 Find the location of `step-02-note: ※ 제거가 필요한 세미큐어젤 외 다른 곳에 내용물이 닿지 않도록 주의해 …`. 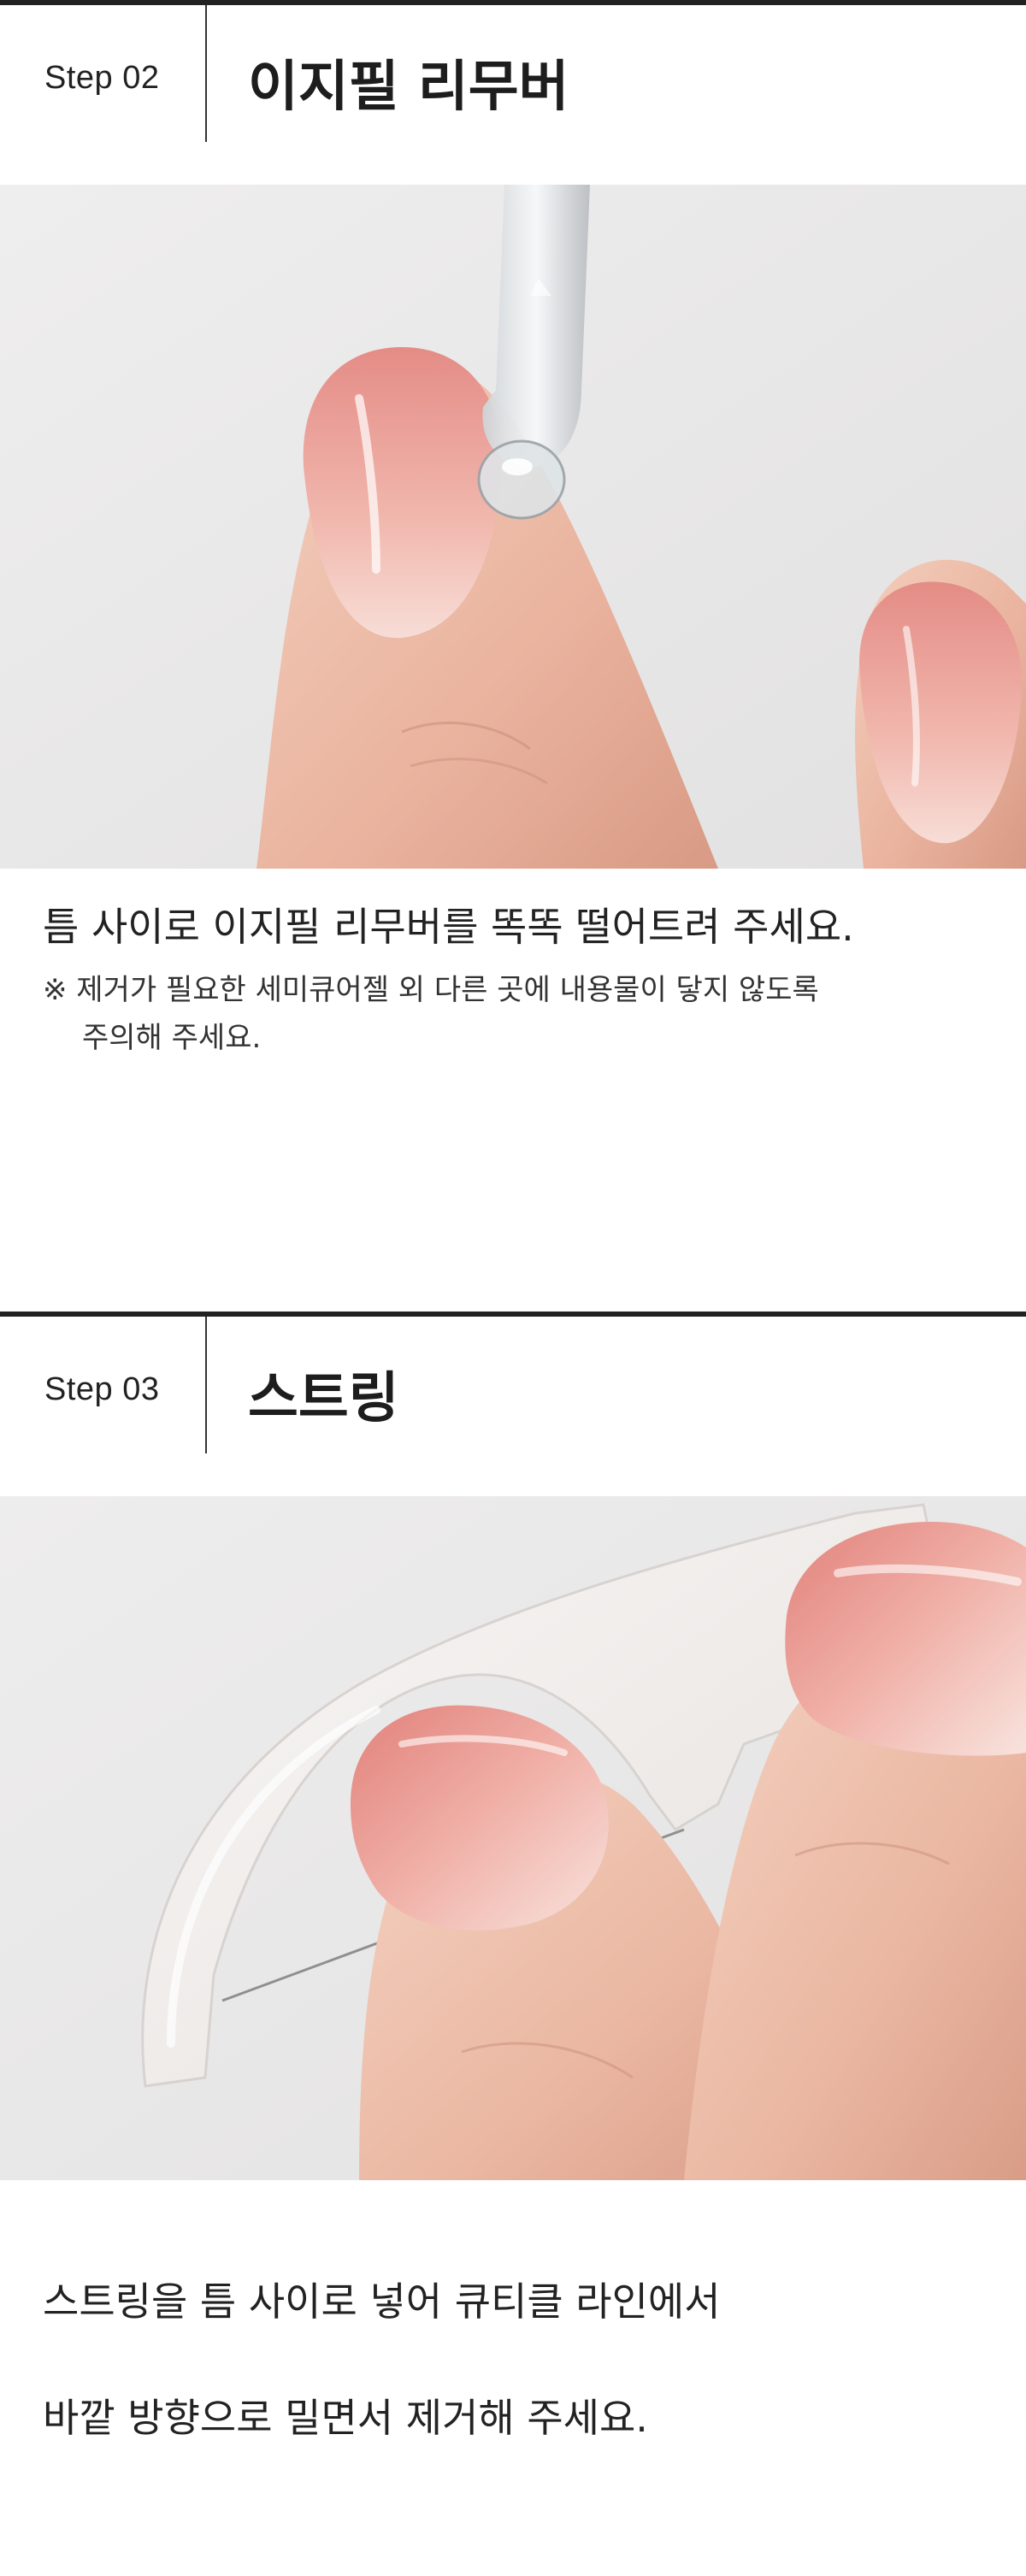

step-02-note: ※ 제거가 필요한 세미큐어젤 외 다른 곳에 내용물이 닿지 않도록 주의해 … is located at coordinates (431, 1014).